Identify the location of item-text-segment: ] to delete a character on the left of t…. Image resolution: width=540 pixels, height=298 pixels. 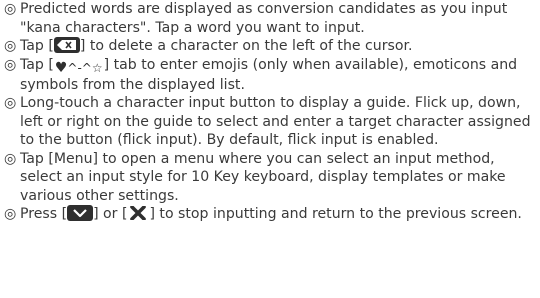
(246, 46).